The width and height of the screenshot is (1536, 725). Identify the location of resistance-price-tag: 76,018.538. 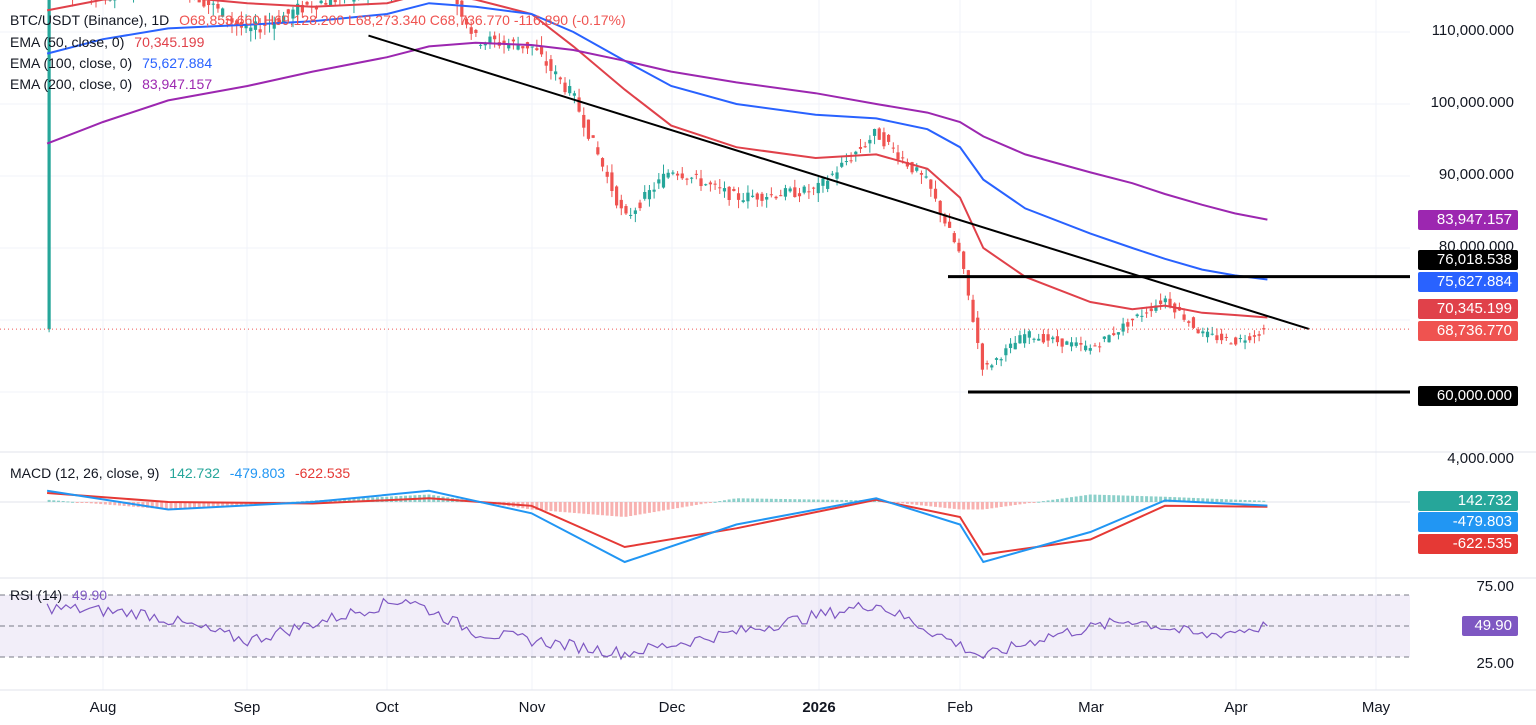
(1468, 260).